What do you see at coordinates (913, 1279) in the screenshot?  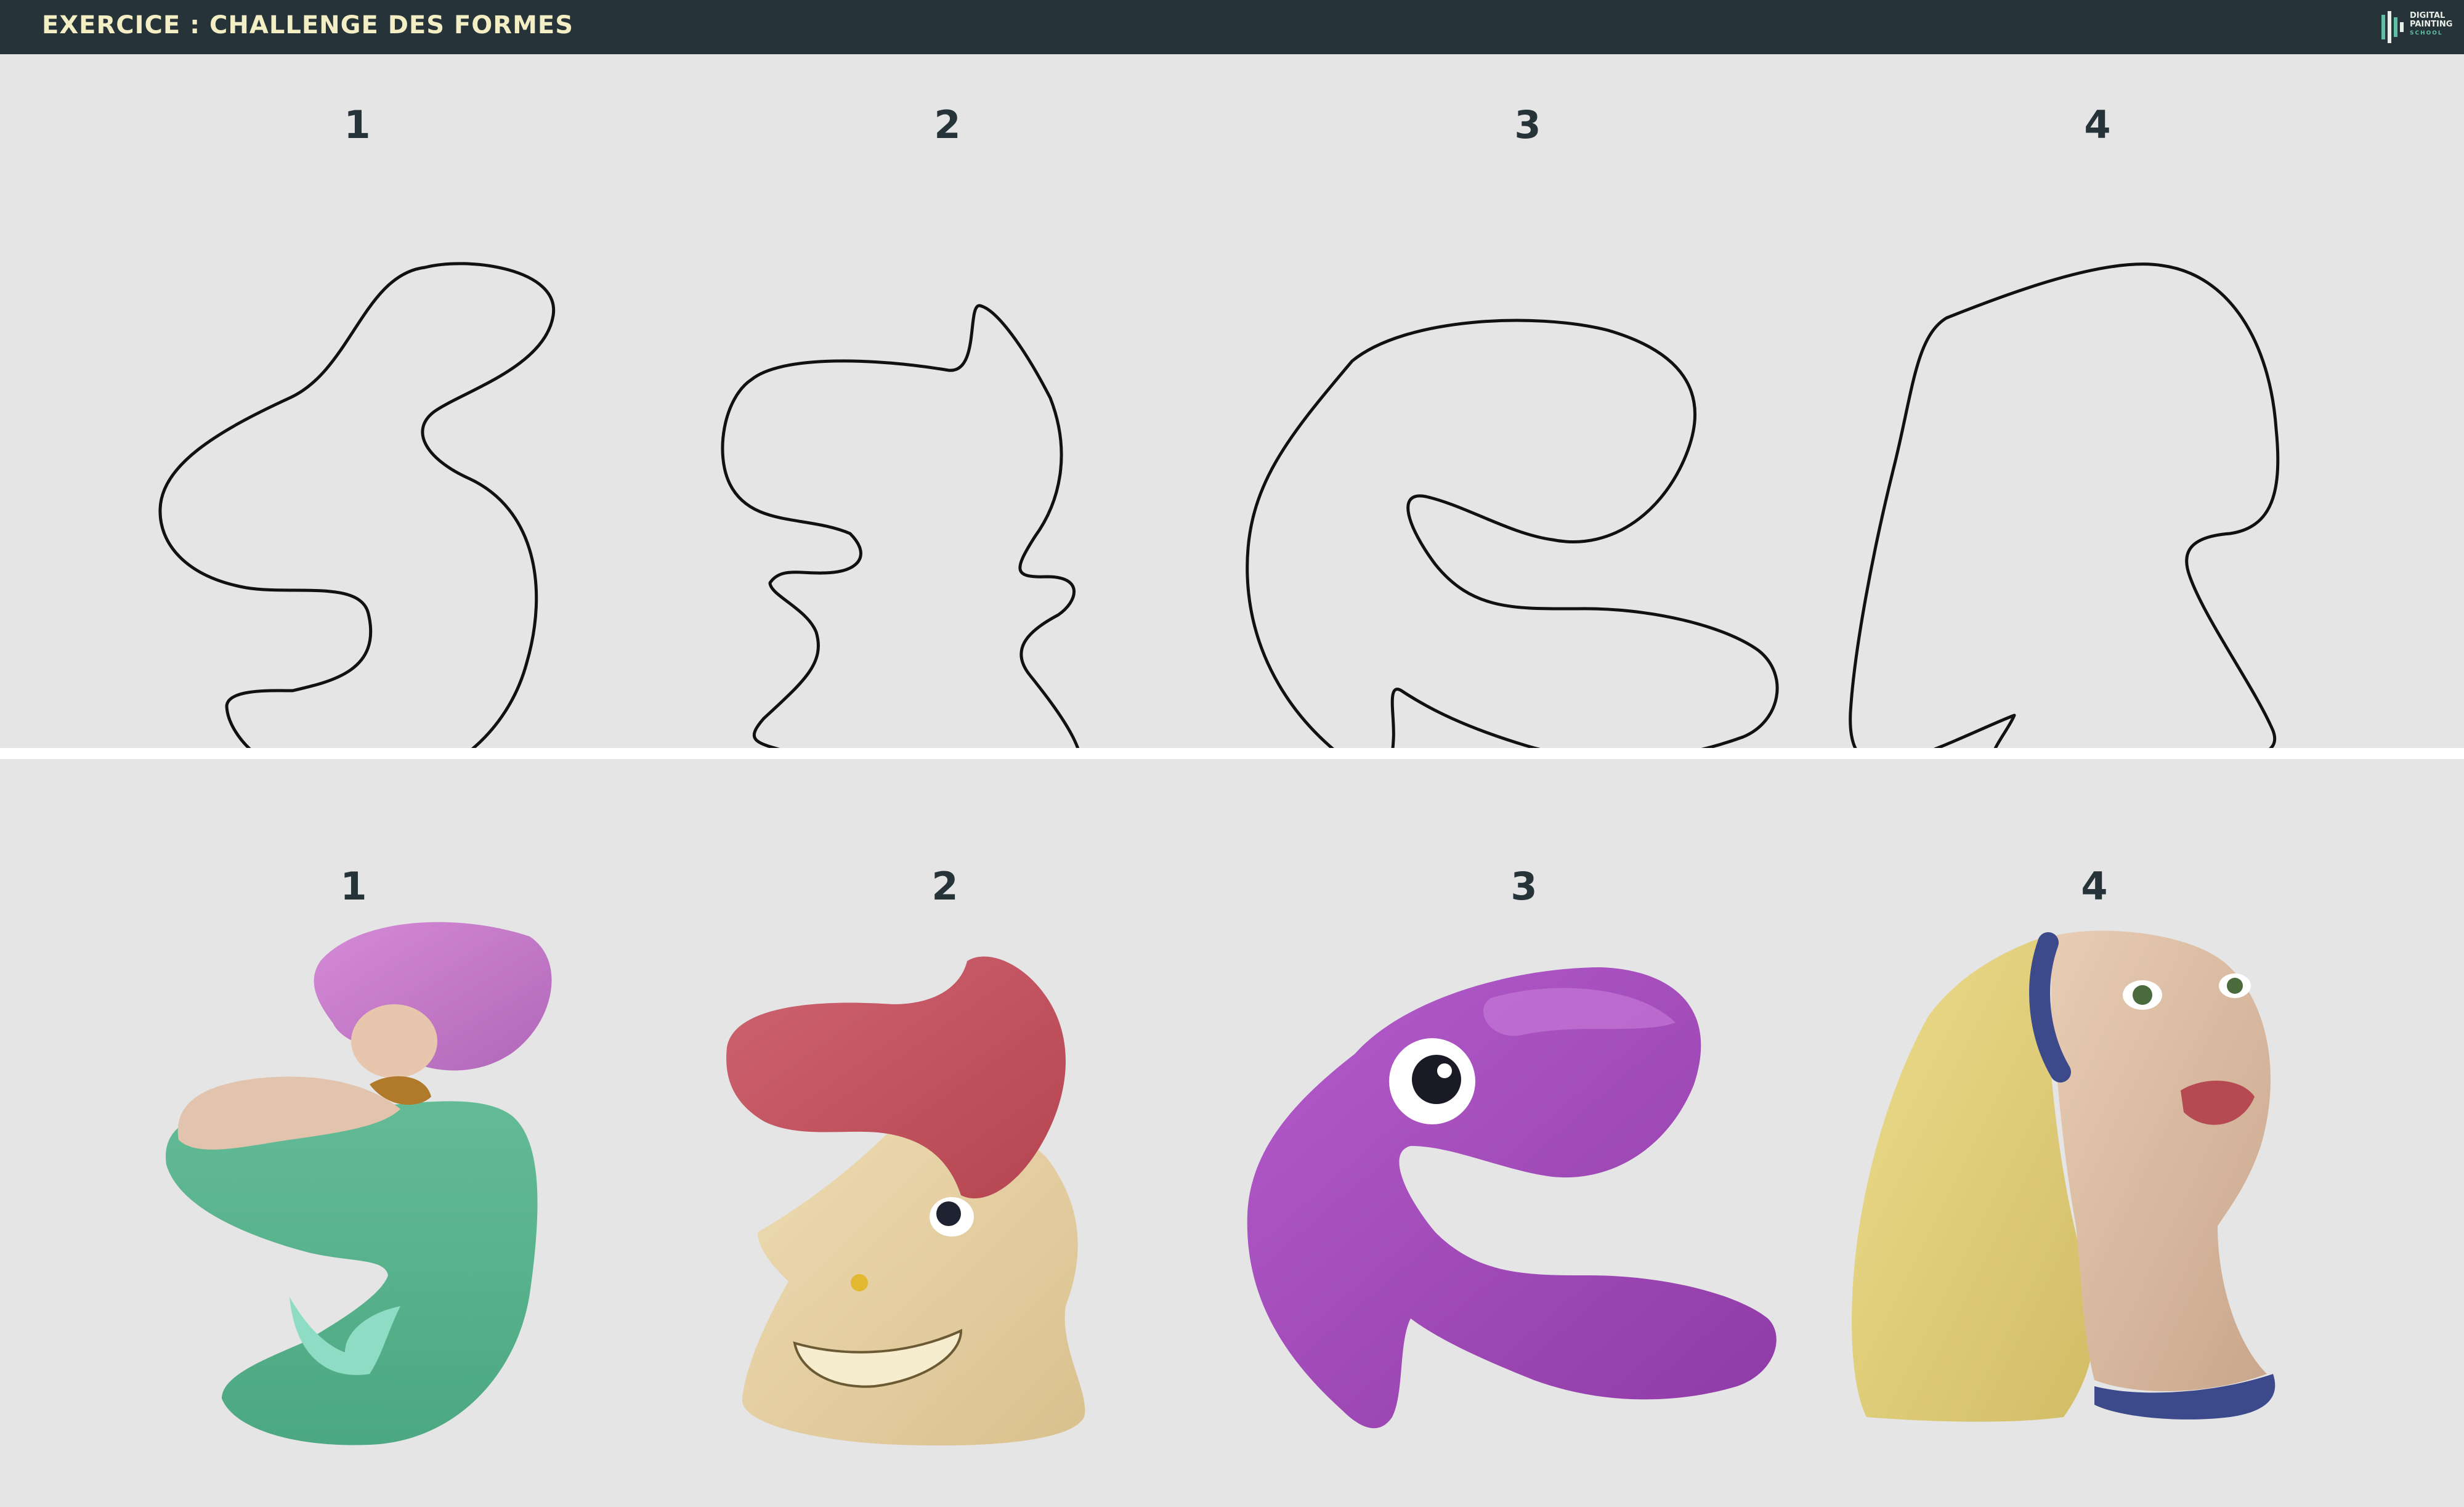 I see `man-head` at bounding box center [913, 1279].